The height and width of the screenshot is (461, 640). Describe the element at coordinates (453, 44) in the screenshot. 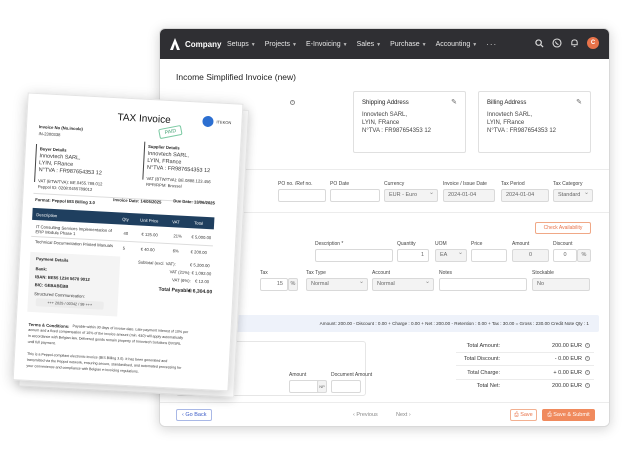

I see `nav-label: Accounting` at that location.